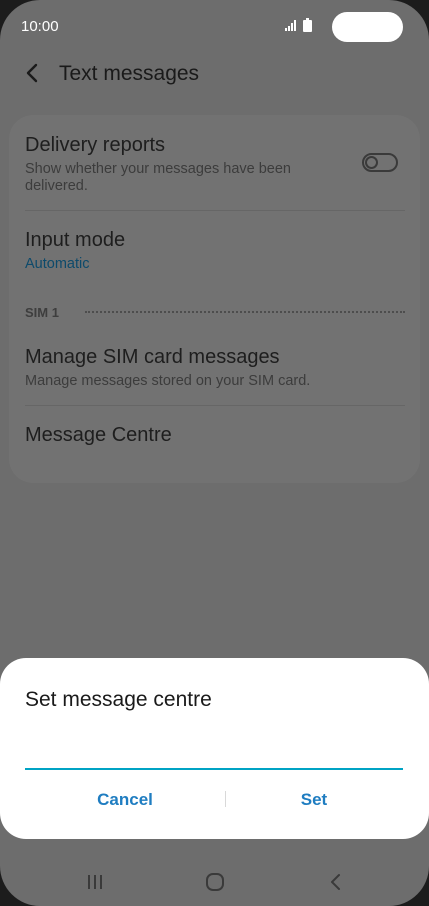 The width and height of the screenshot is (429, 906). What do you see at coordinates (75, 240) in the screenshot?
I see `input-mode-title: Input mode` at bounding box center [75, 240].